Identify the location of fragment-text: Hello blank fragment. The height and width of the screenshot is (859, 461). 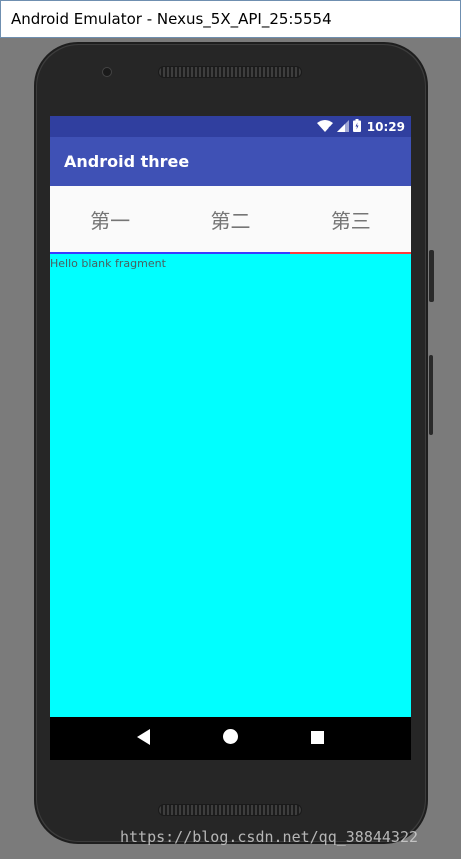
(108, 263).